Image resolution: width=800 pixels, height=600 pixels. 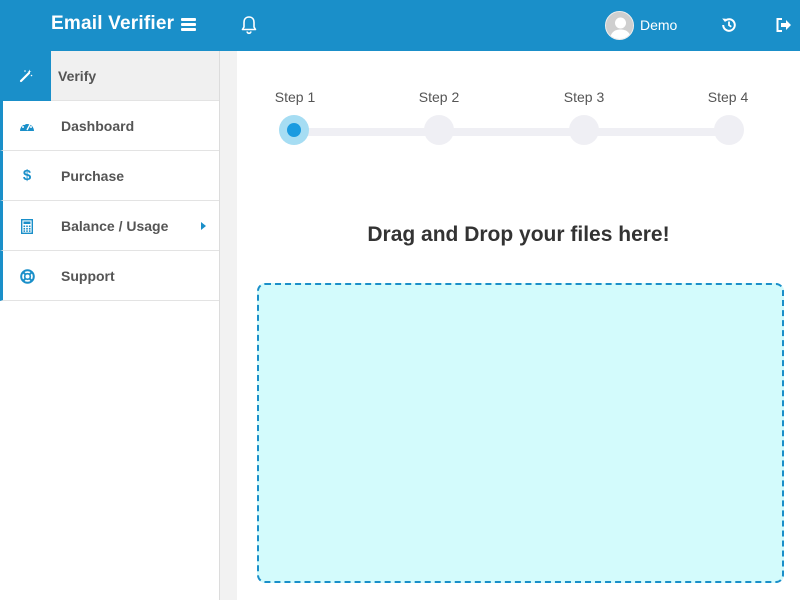 I want to click on step-4: Step 4, so click(x=728, y=97).